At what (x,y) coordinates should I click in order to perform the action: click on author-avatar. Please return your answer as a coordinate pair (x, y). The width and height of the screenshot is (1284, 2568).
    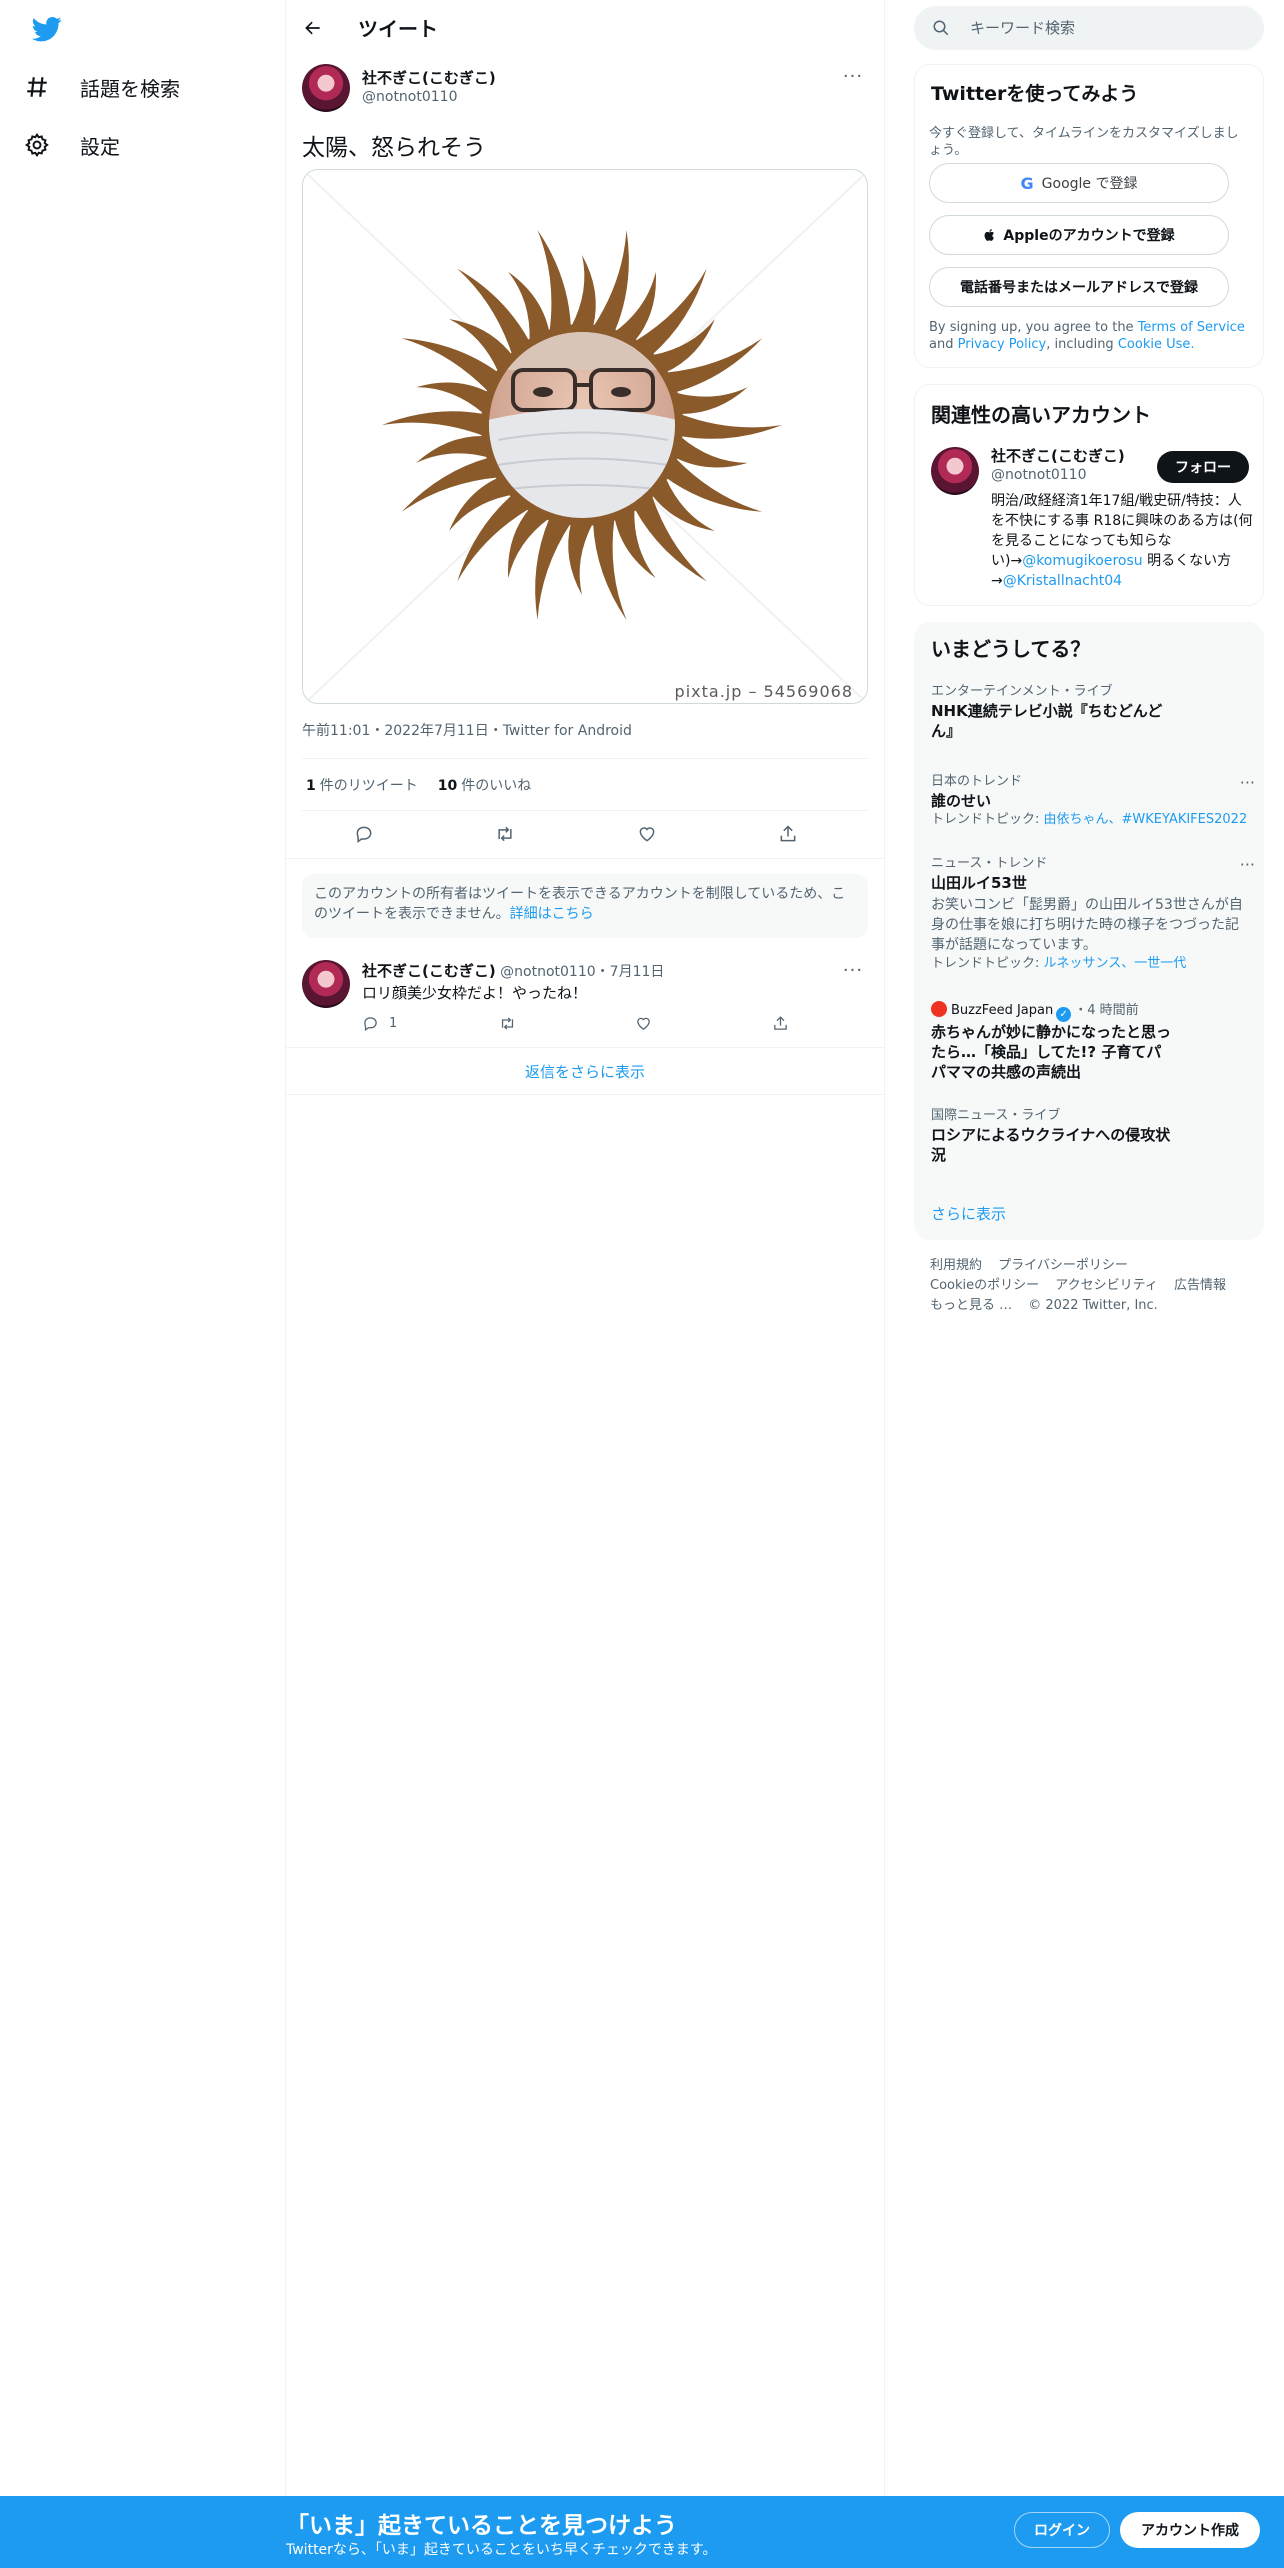
    Looking at the image, I should click on (326, 88).